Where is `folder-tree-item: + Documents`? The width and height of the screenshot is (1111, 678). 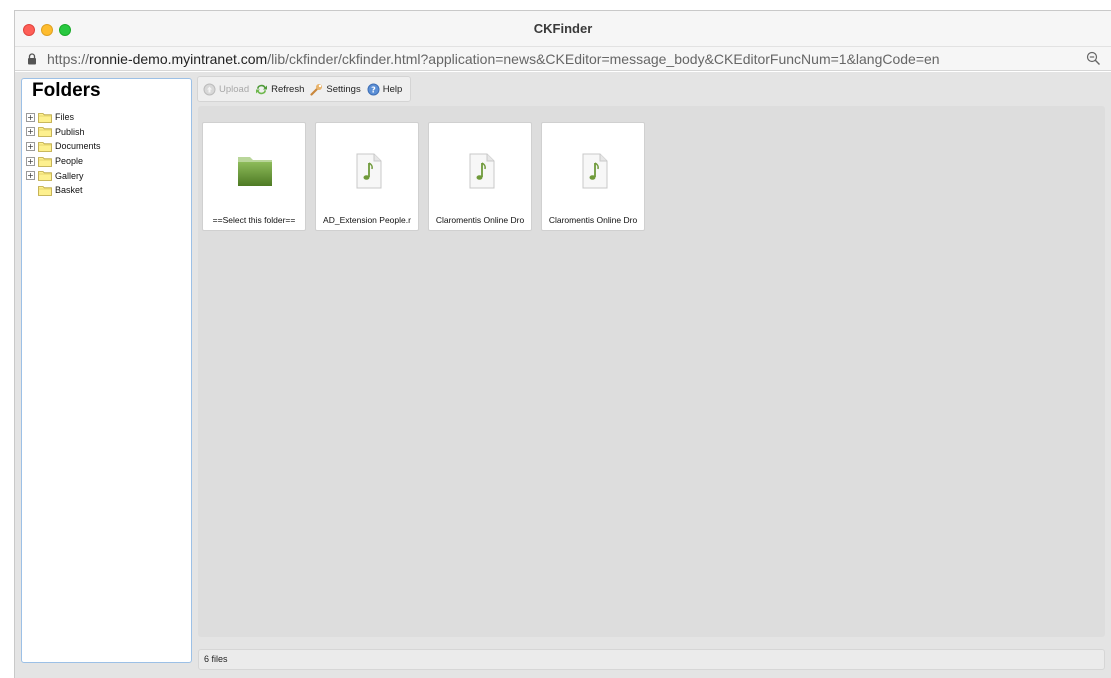 folder-tree-item: + Documents is located at coordinates (63, 146).